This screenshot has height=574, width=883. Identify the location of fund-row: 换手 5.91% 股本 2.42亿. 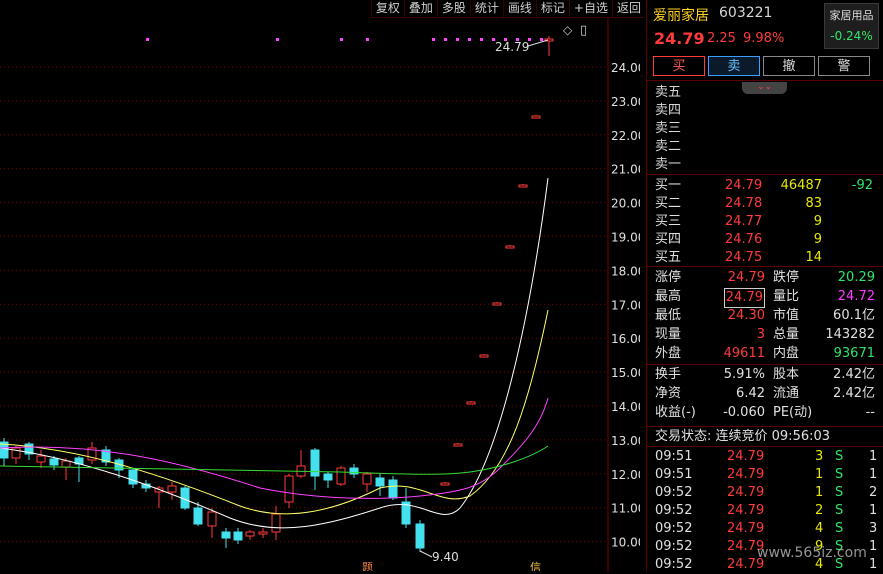
(766, 375).